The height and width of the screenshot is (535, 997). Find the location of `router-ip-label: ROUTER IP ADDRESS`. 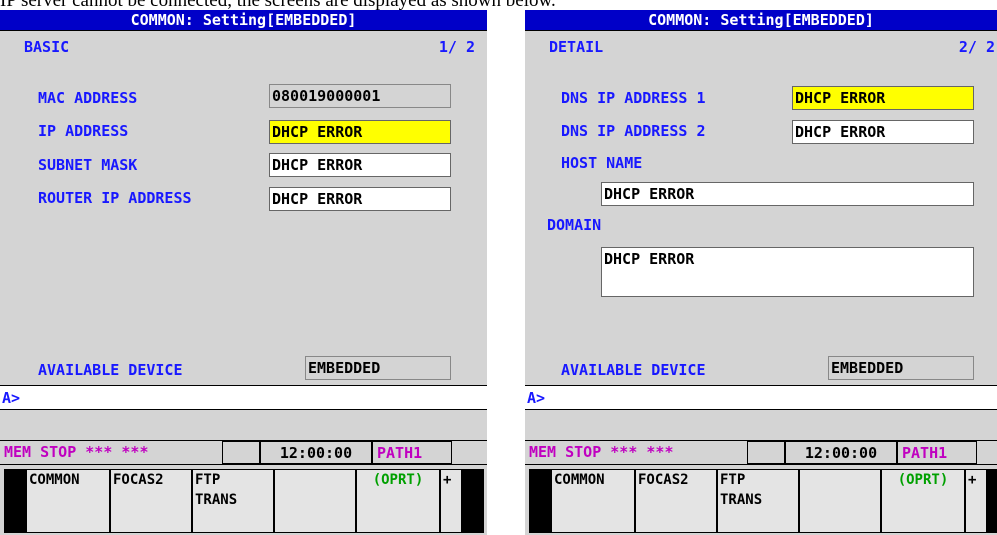

router-ip-label: ROUTER IP ADDRESS is located at coordinates (115, 198).